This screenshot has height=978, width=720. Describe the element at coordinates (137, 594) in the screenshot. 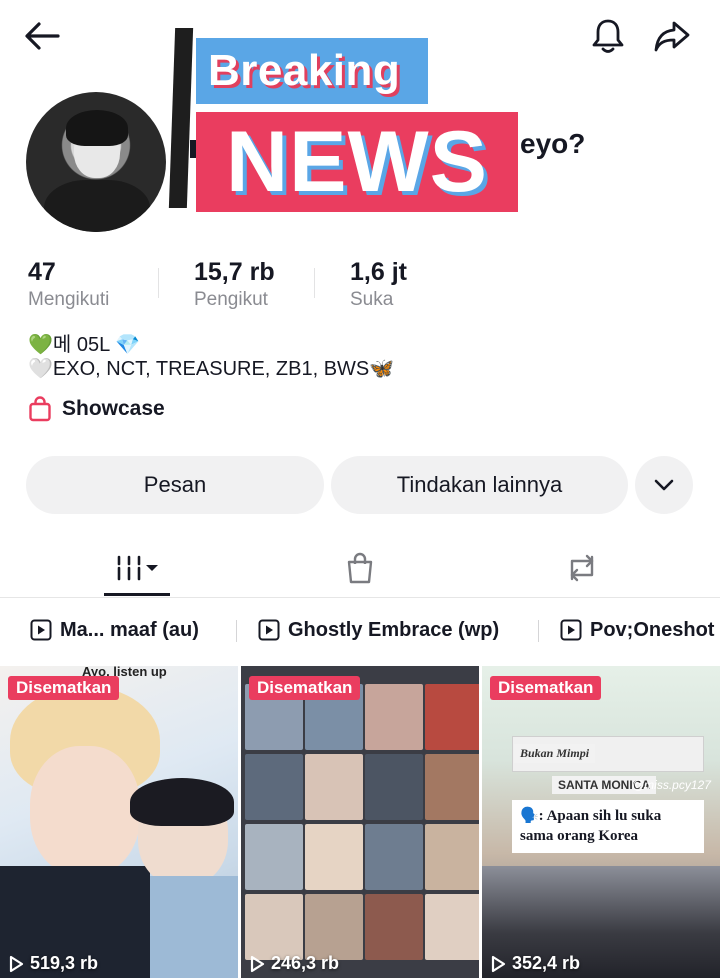

I see `active-tab-indicator` at that location.